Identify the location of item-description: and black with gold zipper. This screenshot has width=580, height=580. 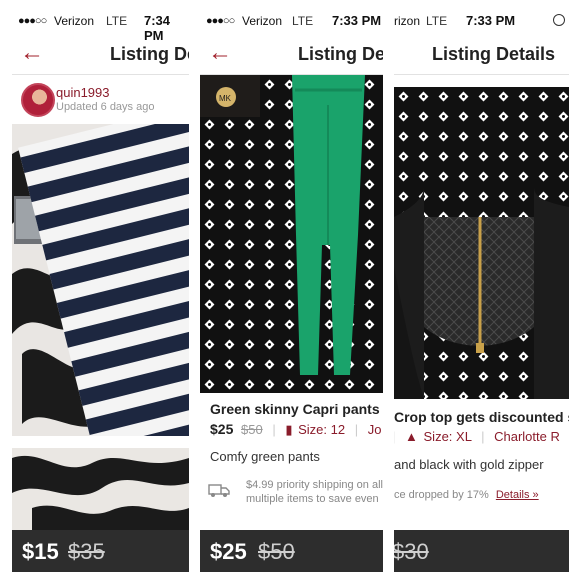
(469, 464).